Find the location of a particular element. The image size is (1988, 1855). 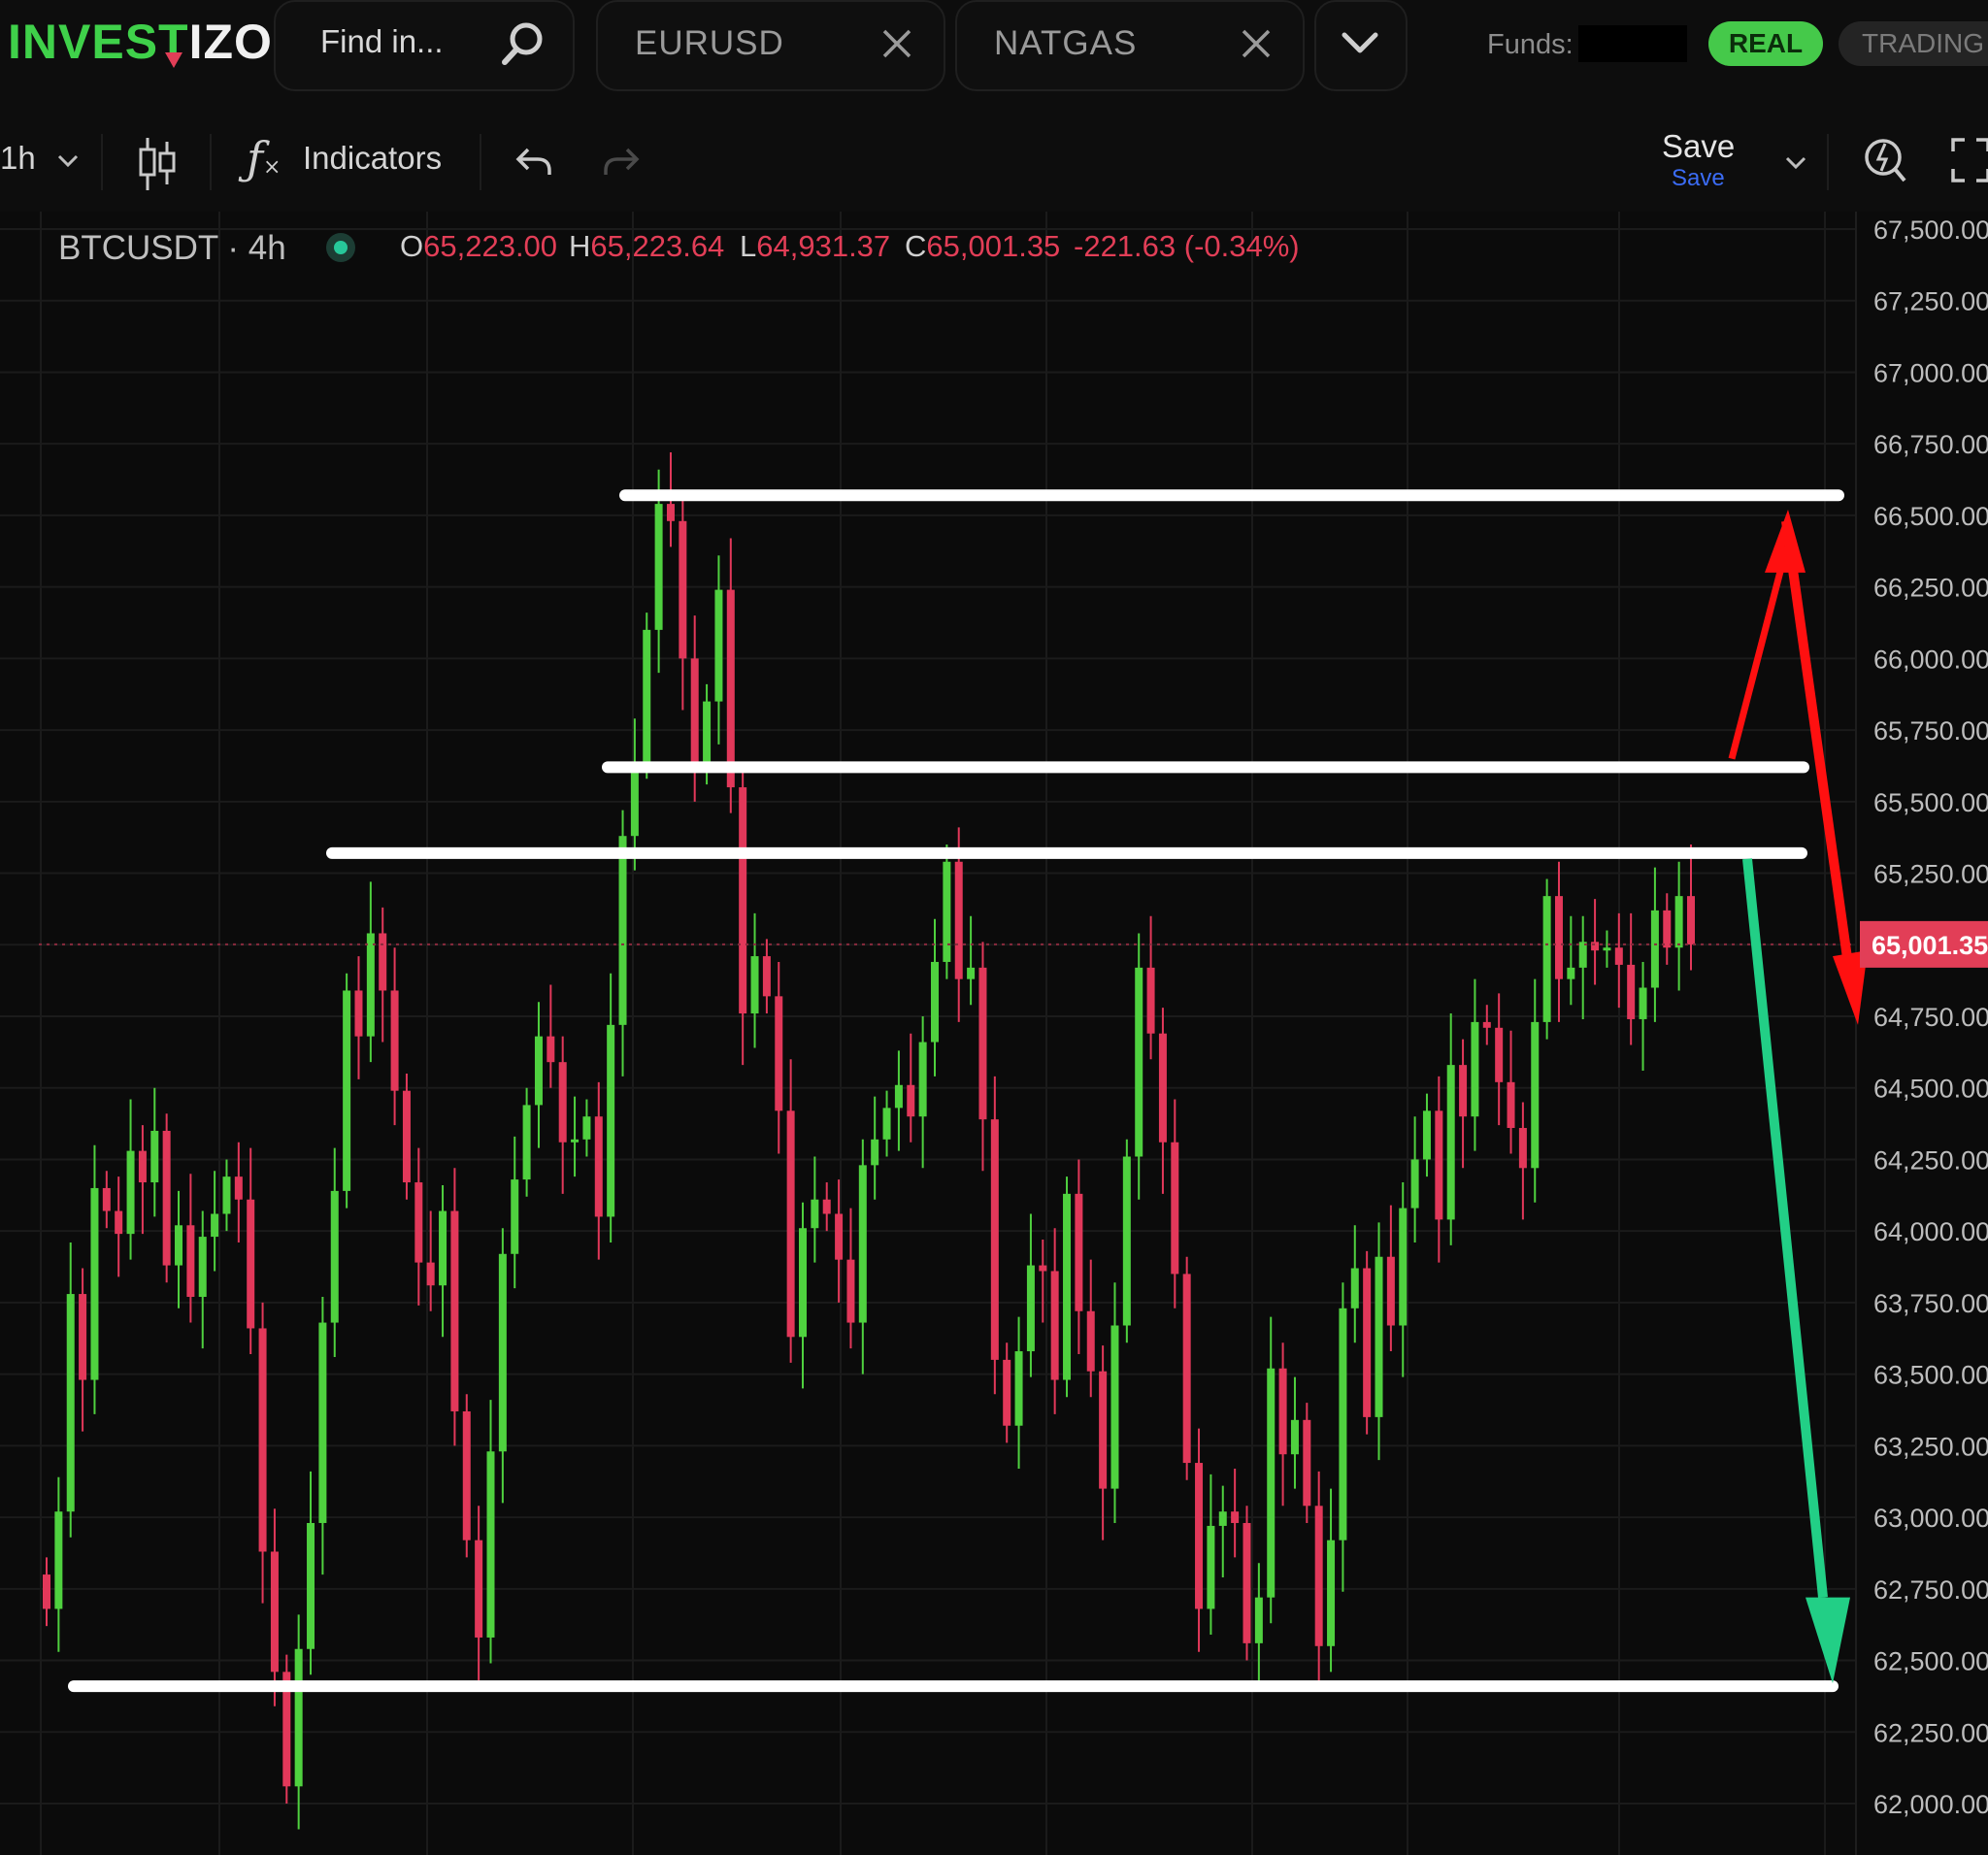

tab-eurusd: EURUSD is located at coordinates (771, 45).